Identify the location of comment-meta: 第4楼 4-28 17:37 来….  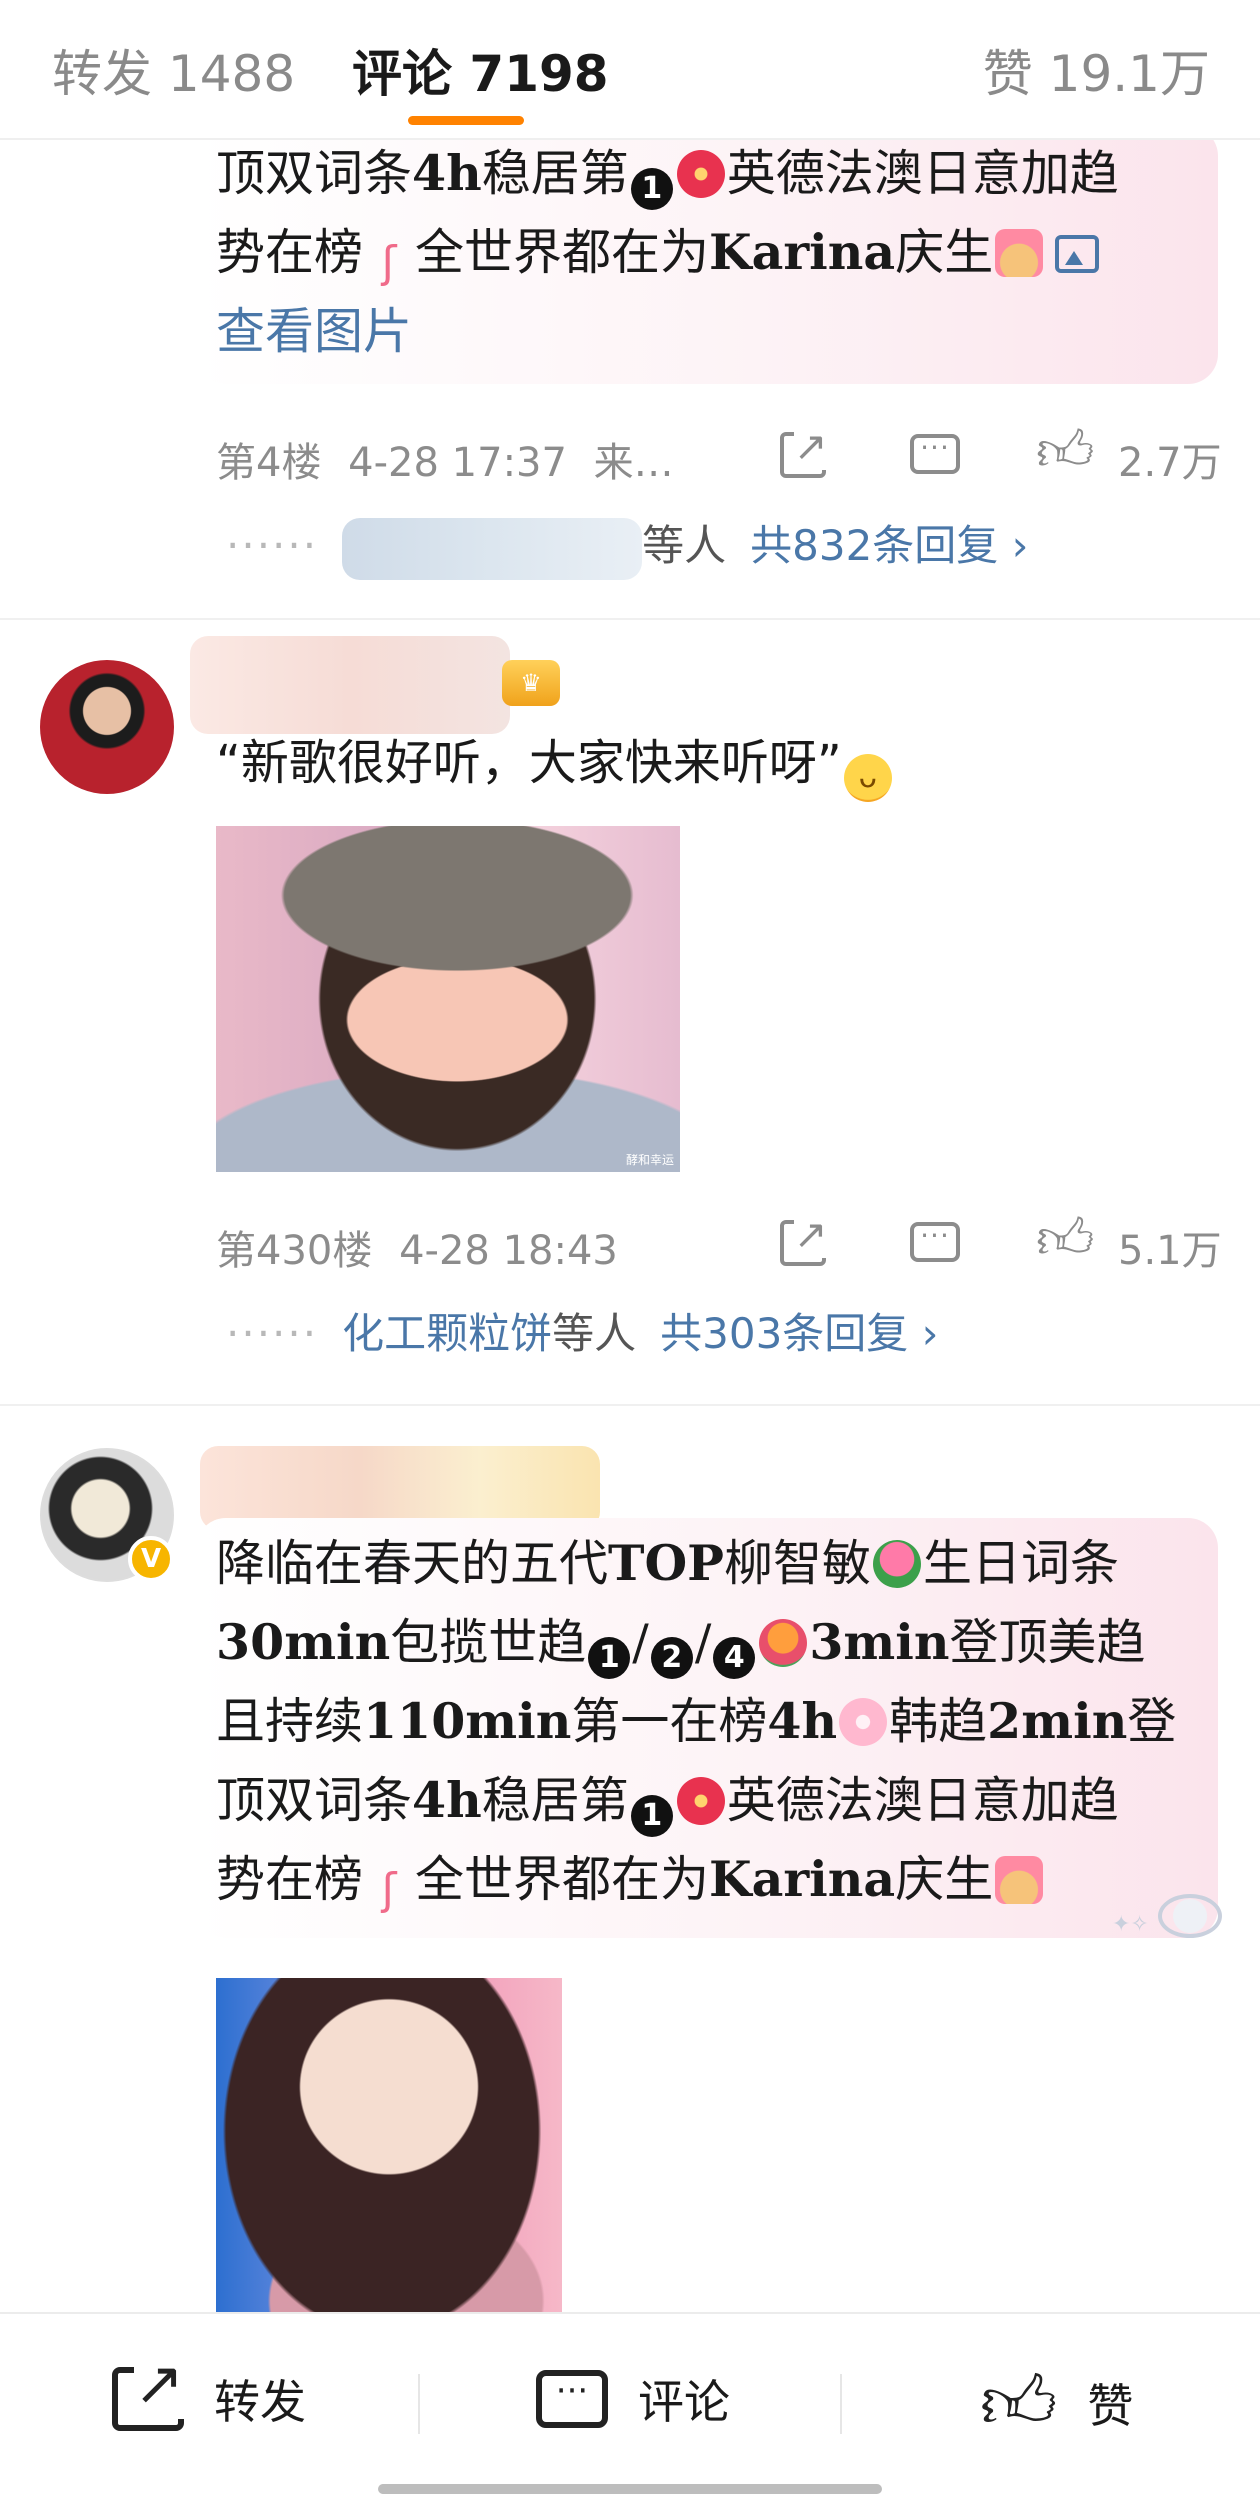
(445, 459).